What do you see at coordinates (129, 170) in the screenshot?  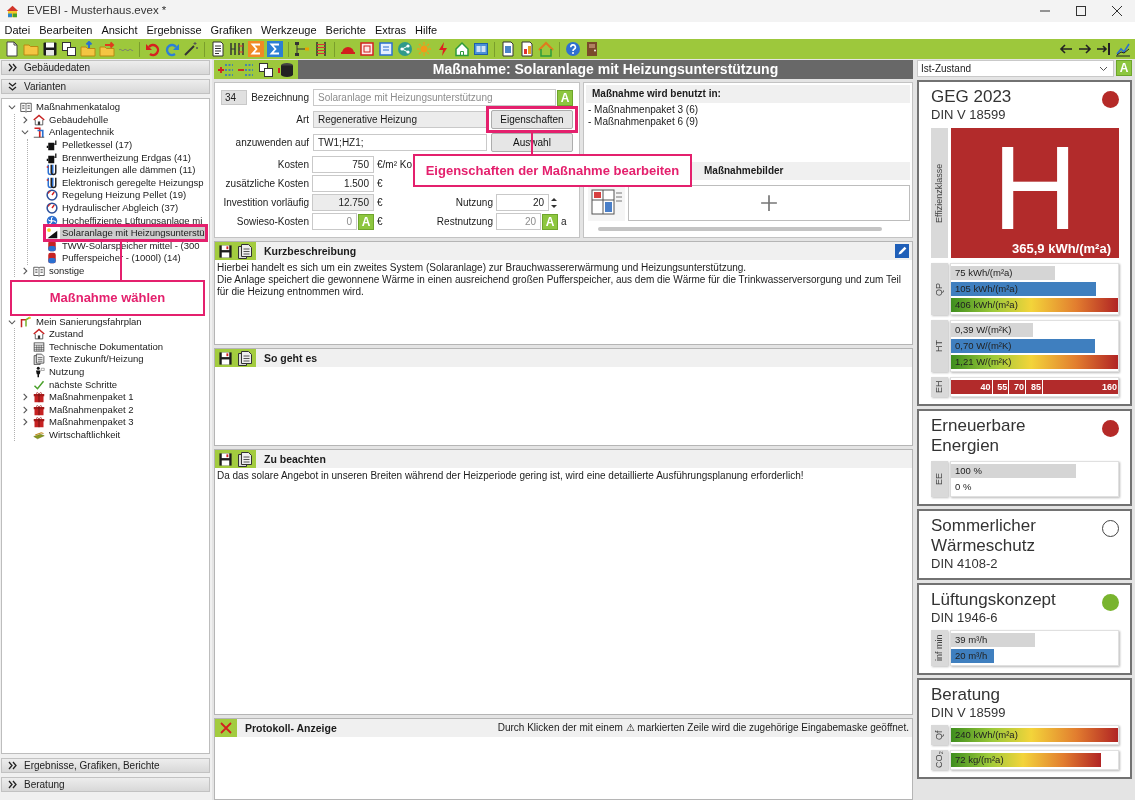 I see `tree-item: Heizleitungen alle dämmen (11)` at bounding box center [129, 170].